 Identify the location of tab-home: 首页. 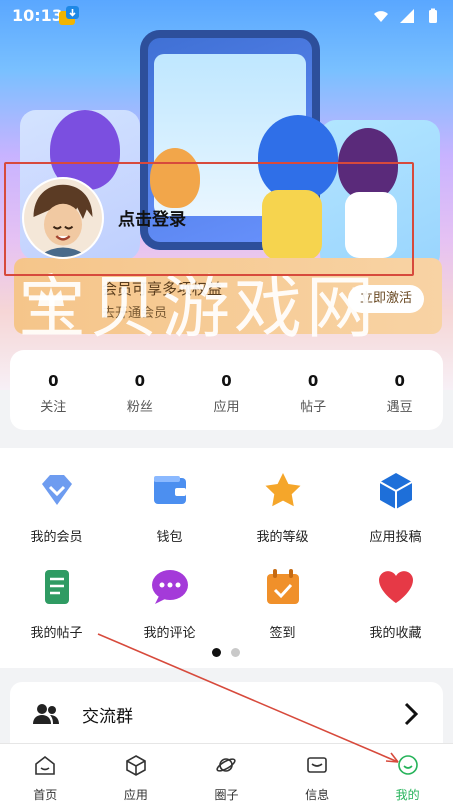
(45, 775).